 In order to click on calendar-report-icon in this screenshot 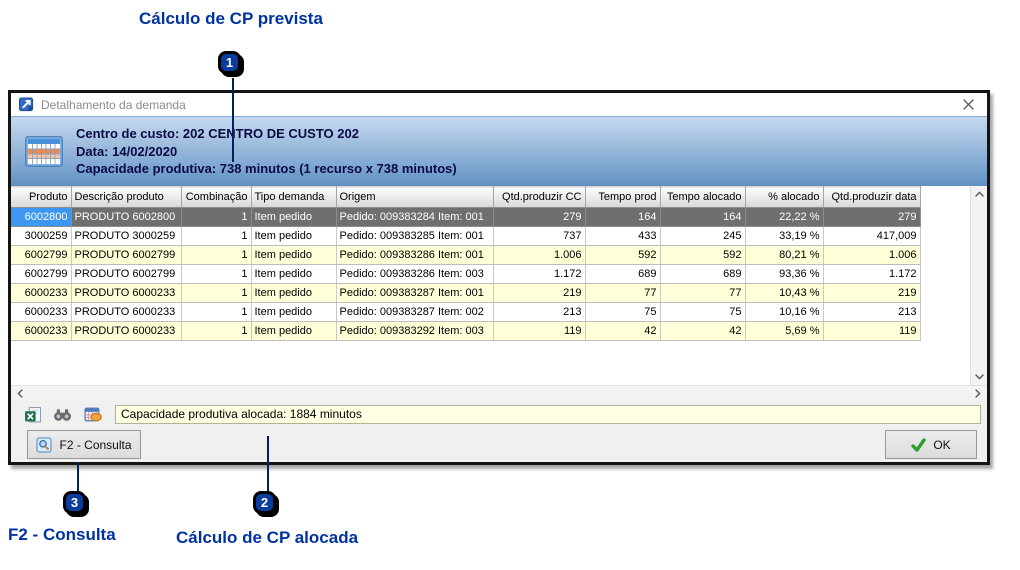, I will do `click(92, 414)`.